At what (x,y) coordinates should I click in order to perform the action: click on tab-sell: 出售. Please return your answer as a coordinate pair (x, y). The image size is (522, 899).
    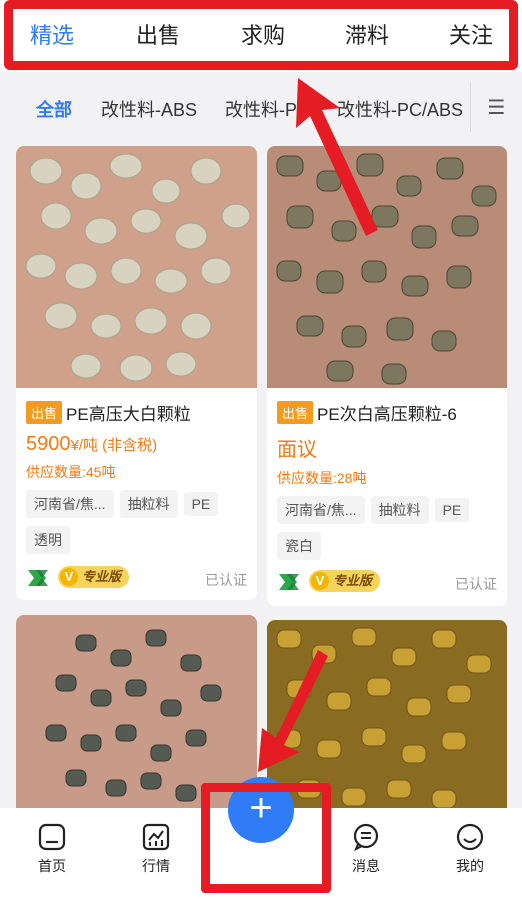
    Looking at the image, I should click on (158, 34).